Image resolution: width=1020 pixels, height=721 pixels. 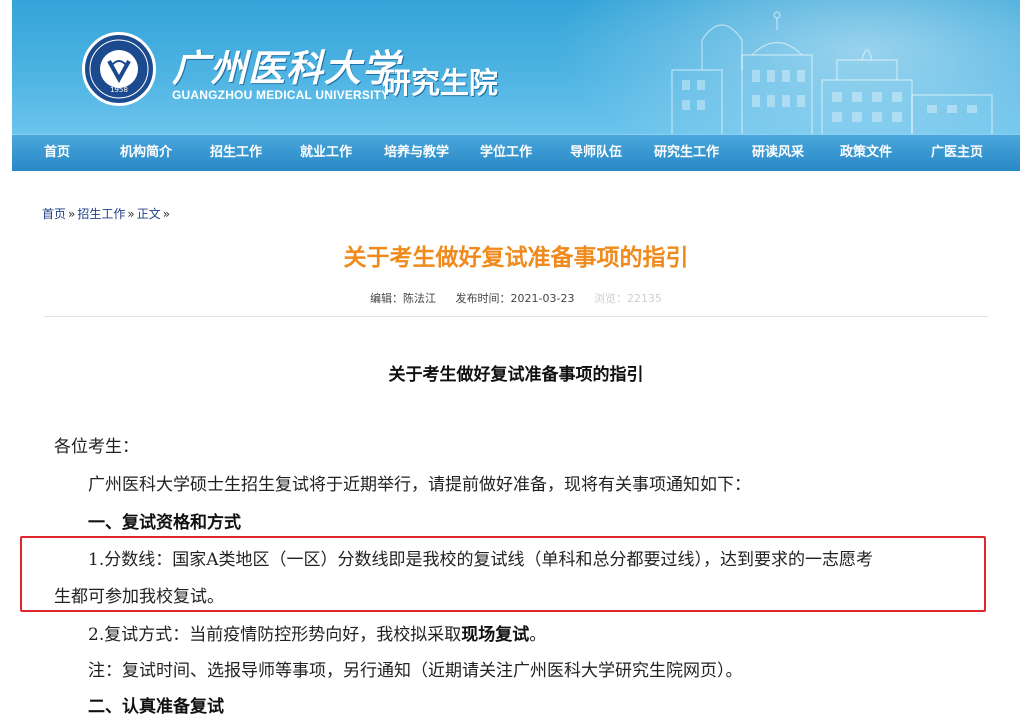 What do you see at coordinates (495, 635) in the screenshot?
I see `item-2-emphasis: 现场复试` at bounding box center [495, 635].